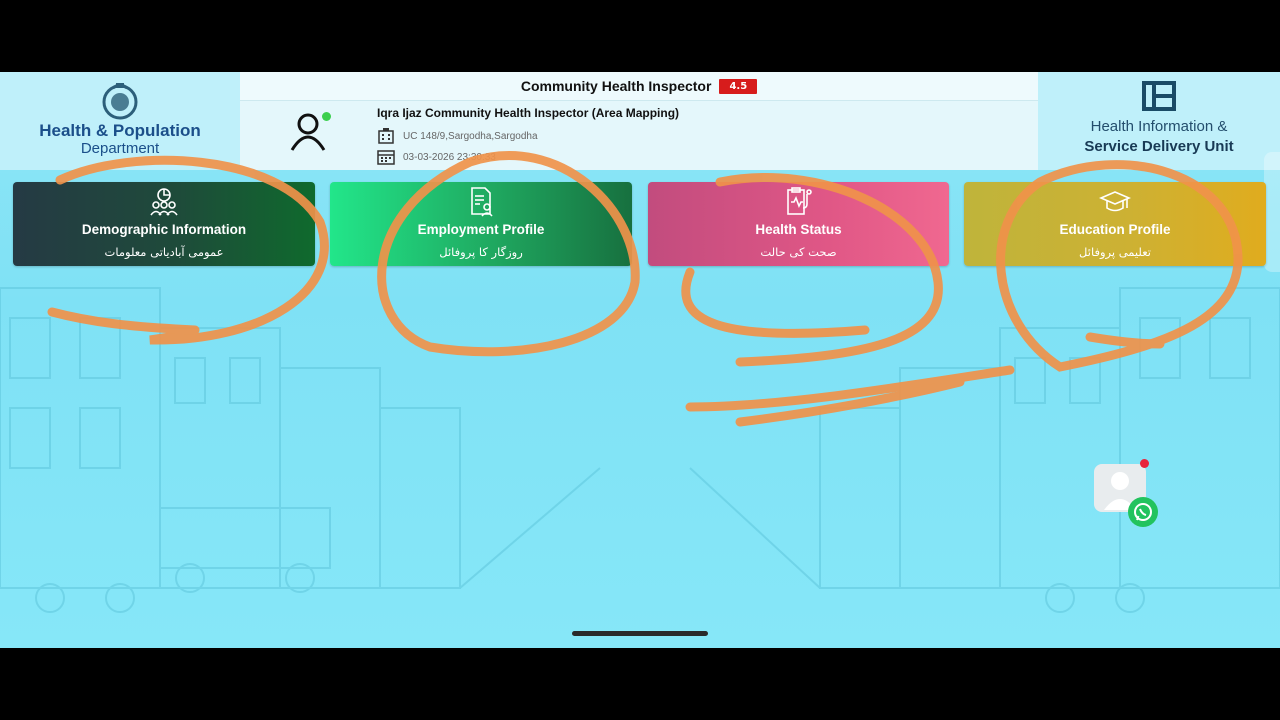 Image resolution: width=1280 pixels, height=720 pixels. What do you see at coordinates (1115, 252) in the screenshot?
I see `card-subtitle-urdu: تعلیمی پروفائل` at bounding box center [1115, 252].